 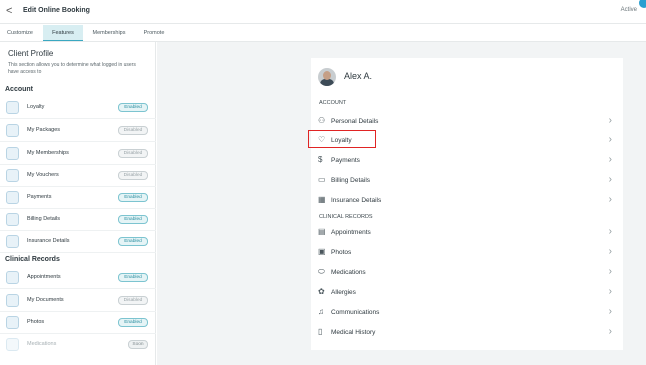 What do you see at coordinates (12, 322) in the screenshot?
I see `photo-icon` at bounding box center [12, 322].